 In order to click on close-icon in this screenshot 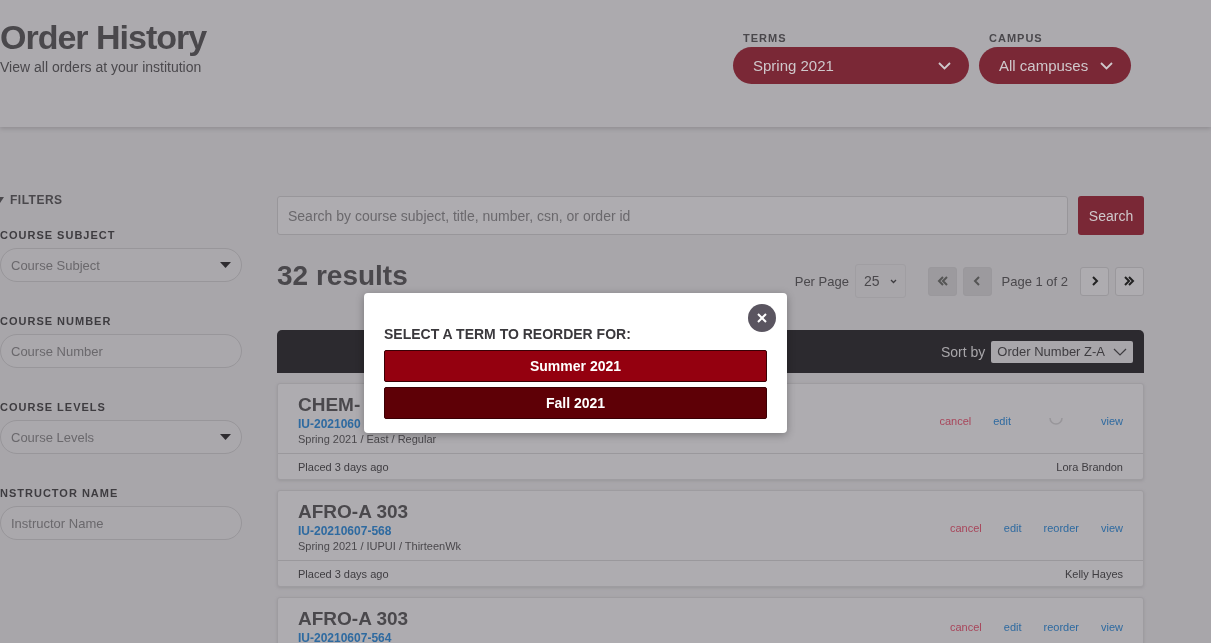, I will do `click(762, 318)`.